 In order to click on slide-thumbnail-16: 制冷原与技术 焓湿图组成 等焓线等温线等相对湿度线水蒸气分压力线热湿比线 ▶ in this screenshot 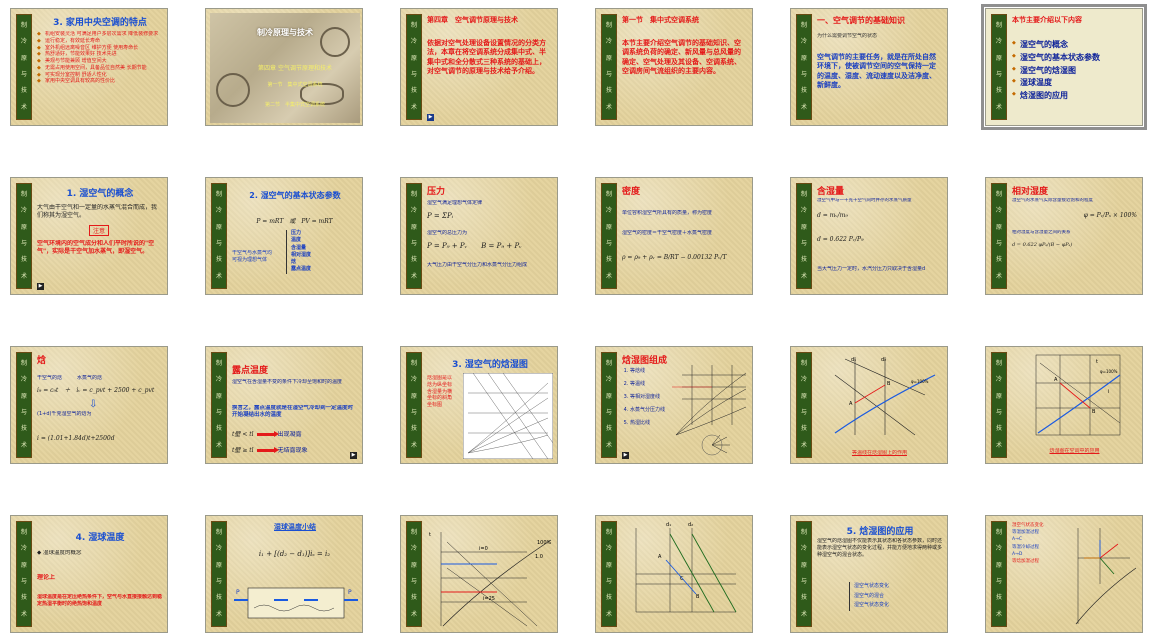, I will do `click(674, 405)`.